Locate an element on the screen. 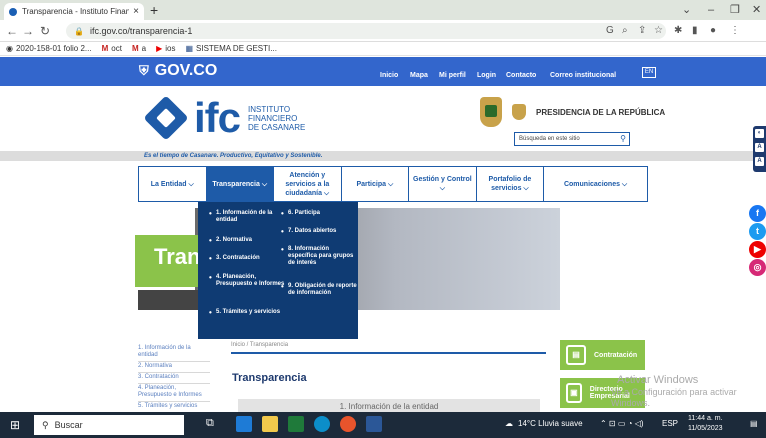 The image size is (766, 438). address-bar: 🔒 ifc.gov.co/transparencia-1 is located at coordinates (366, 31).